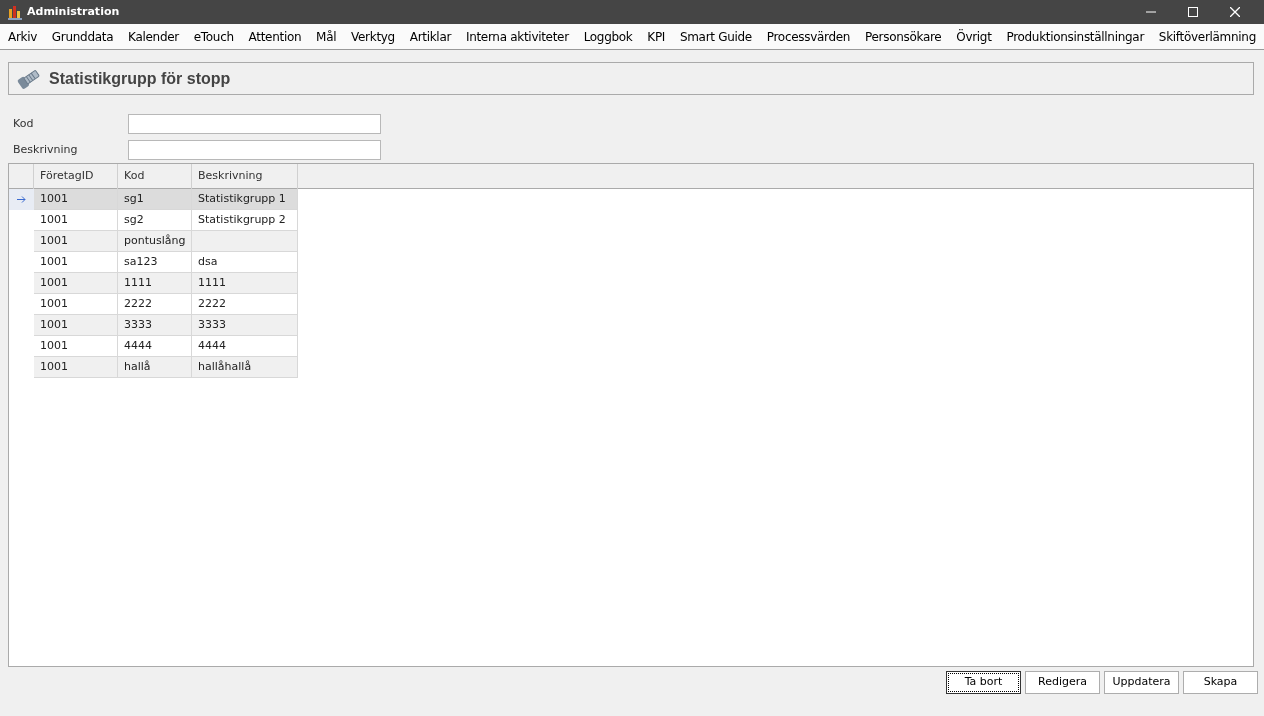 This screenshot has width=1264, height=716. I want to click on menu-item: Kalender, so click(153, 36).